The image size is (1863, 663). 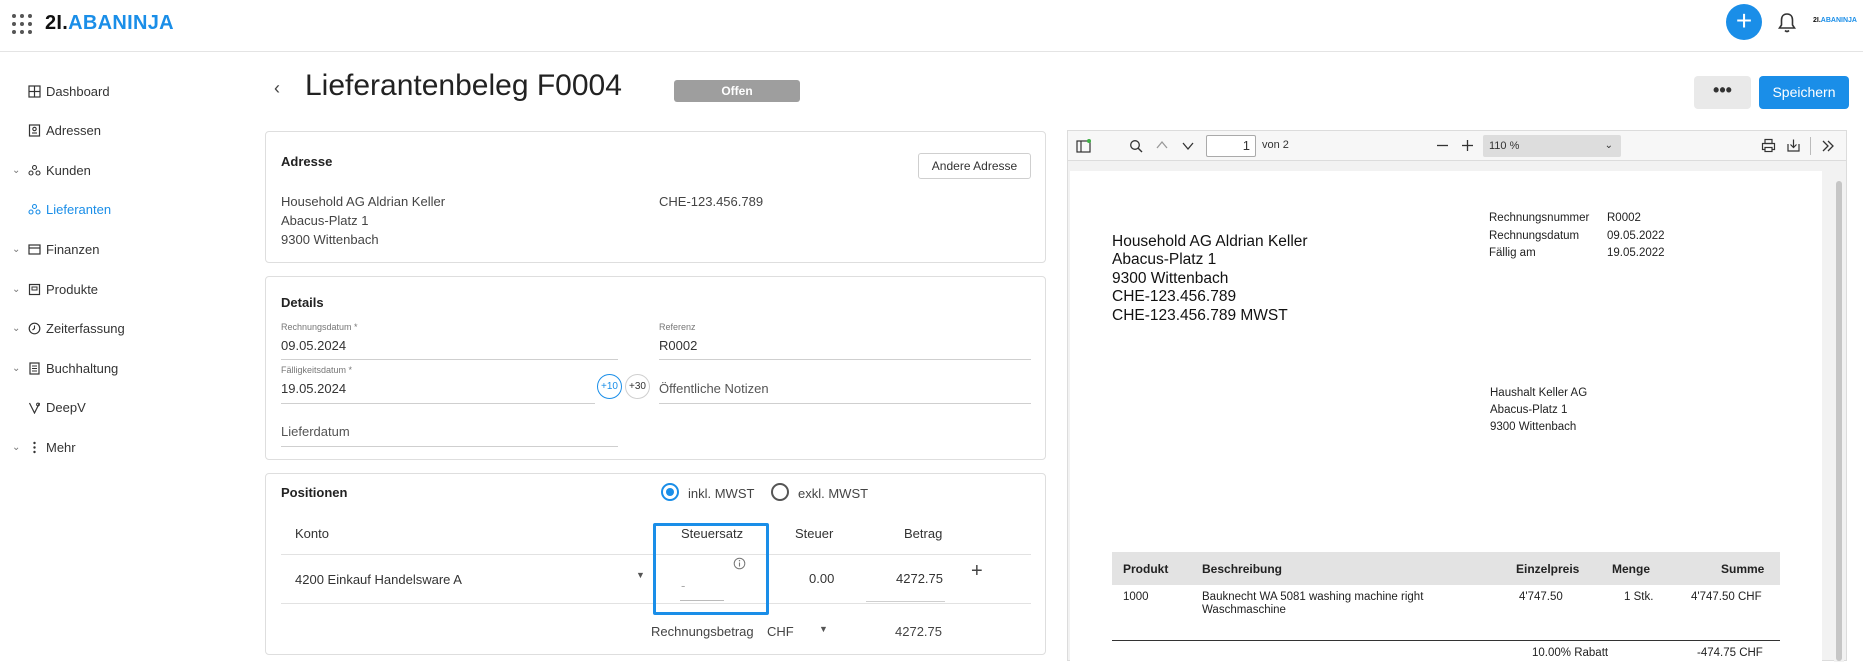 I want to click on pdf-recipient-line-3: 9300 Wittenbach, so click(x=1533, y=427).